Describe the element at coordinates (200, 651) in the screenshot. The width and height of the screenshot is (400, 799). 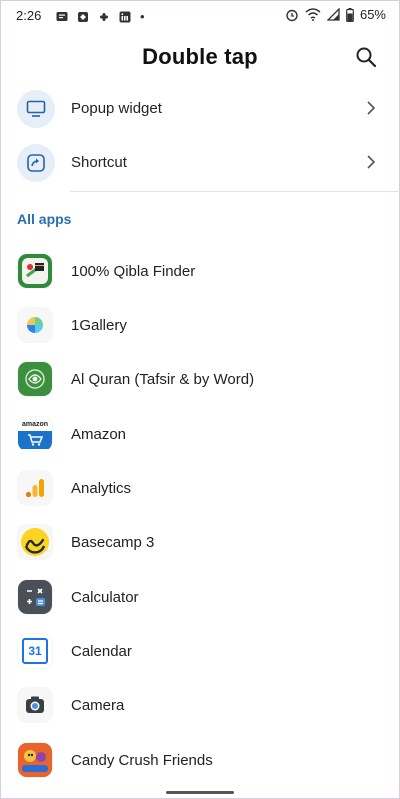
I see `app-item-calendar: 31 Calendar` at that location.